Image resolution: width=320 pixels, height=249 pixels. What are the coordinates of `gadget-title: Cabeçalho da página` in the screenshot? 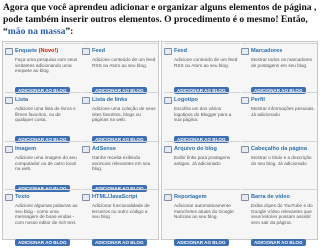 It's located at (279, 149).